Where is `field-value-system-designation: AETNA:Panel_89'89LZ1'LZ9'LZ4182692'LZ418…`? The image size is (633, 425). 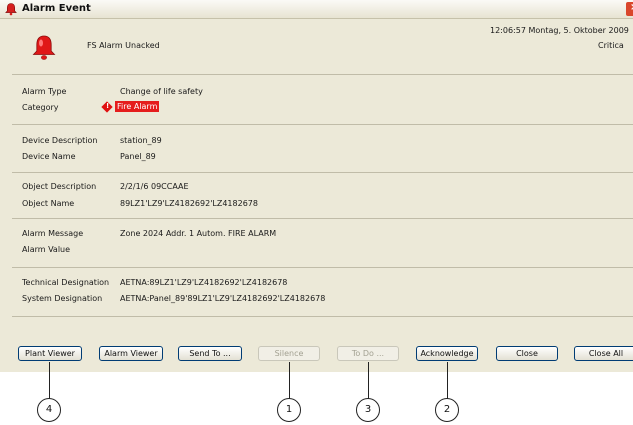 field-value-system-designation: AETNA:Panel_89'89LZ1'LZ9'LZ4182692'LZ418… is located at coordinates (223, 298).